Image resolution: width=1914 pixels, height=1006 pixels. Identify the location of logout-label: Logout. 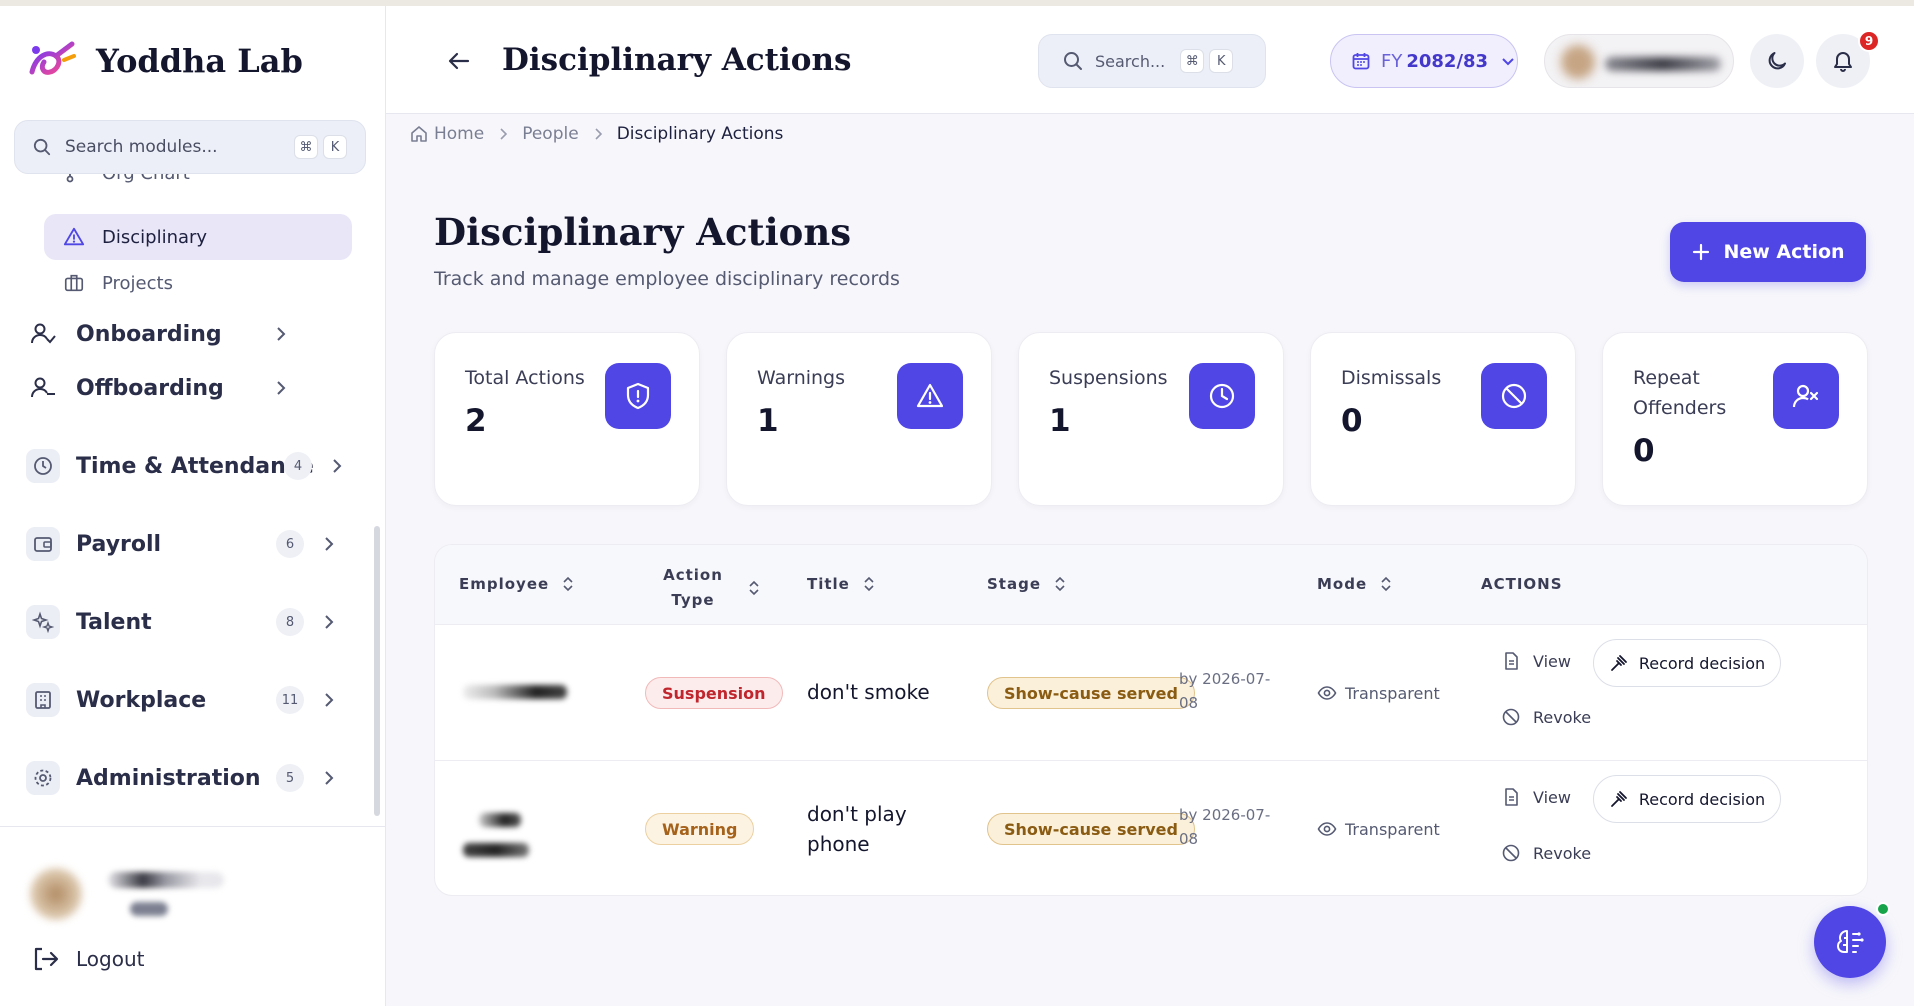
(110, 959).